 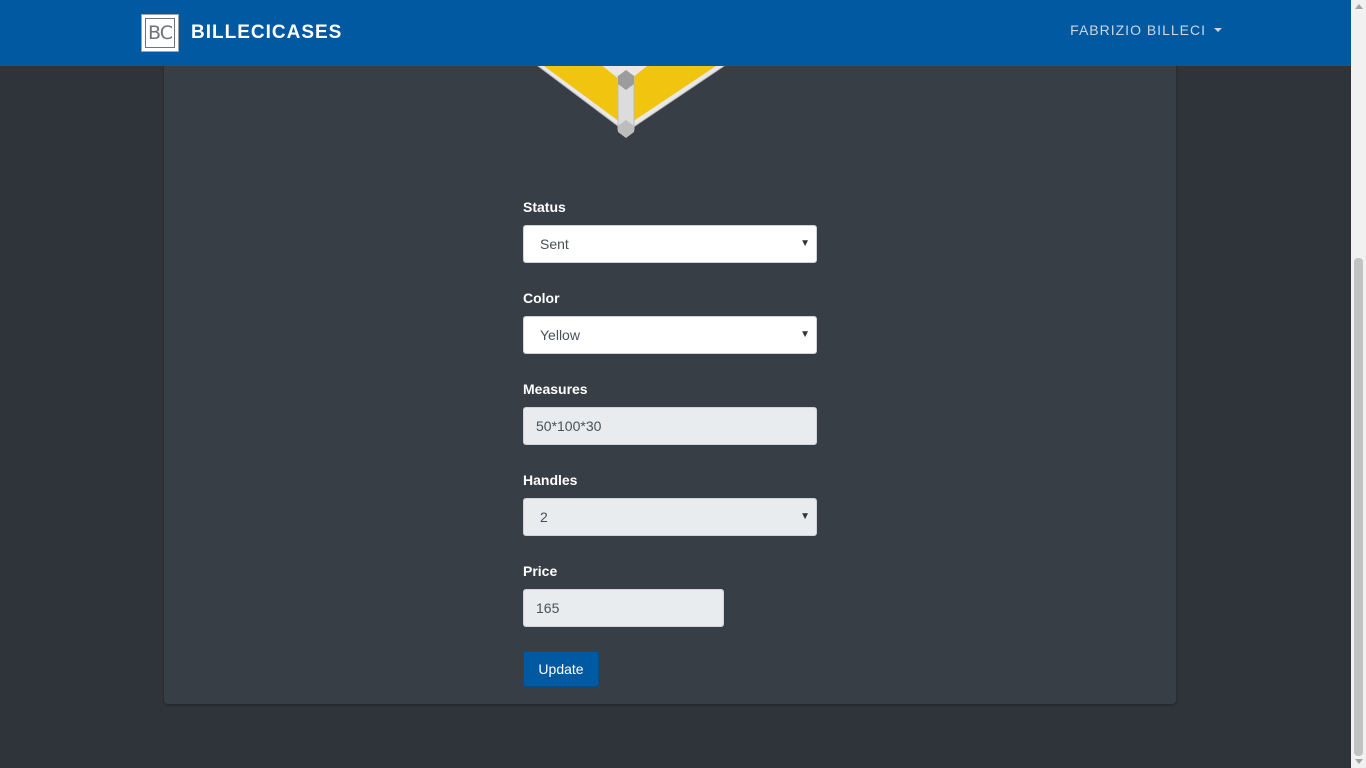 What do you see at coordinates (267, 32) in the screenshot?
I see `brand-name: BILLECICASES` at bounding box center [267, 32].